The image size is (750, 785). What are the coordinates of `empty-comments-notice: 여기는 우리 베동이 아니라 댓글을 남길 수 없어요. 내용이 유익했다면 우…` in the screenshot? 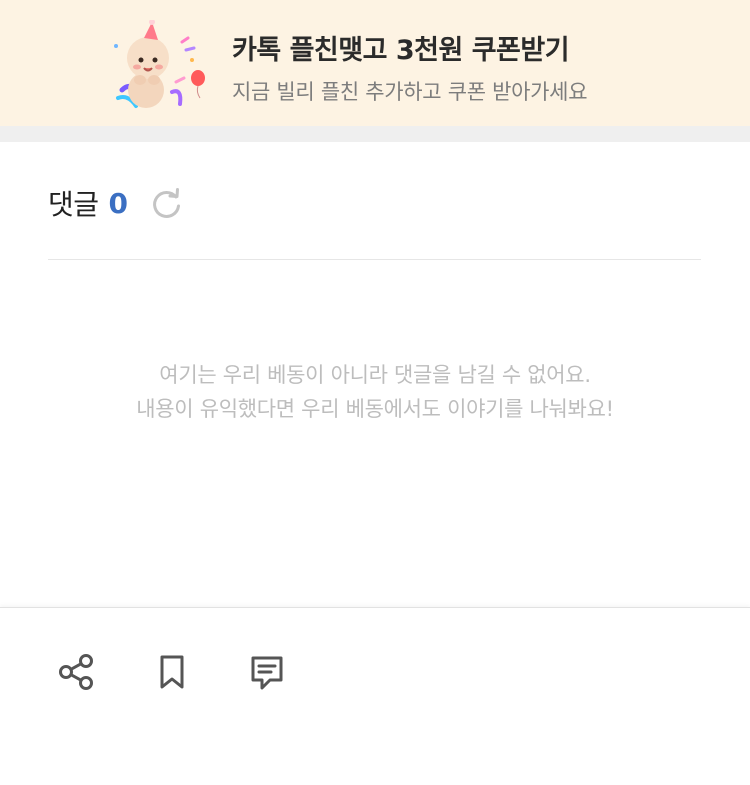 It's located at (375, 392).